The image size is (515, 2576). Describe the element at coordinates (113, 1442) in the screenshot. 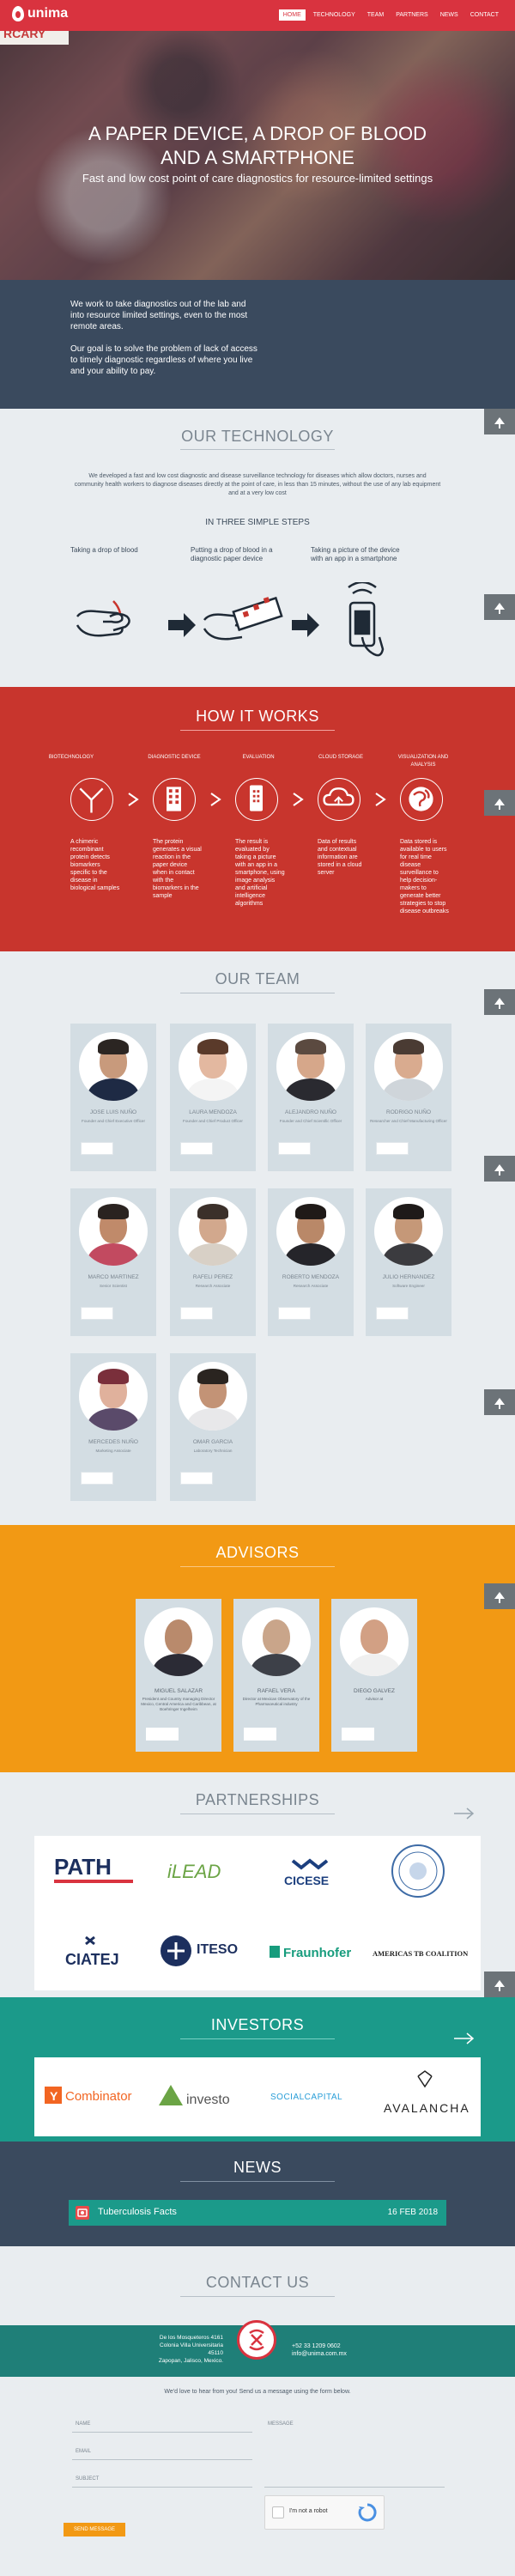

I see `team-member-name: MERCEDES NUÑO` at that location.